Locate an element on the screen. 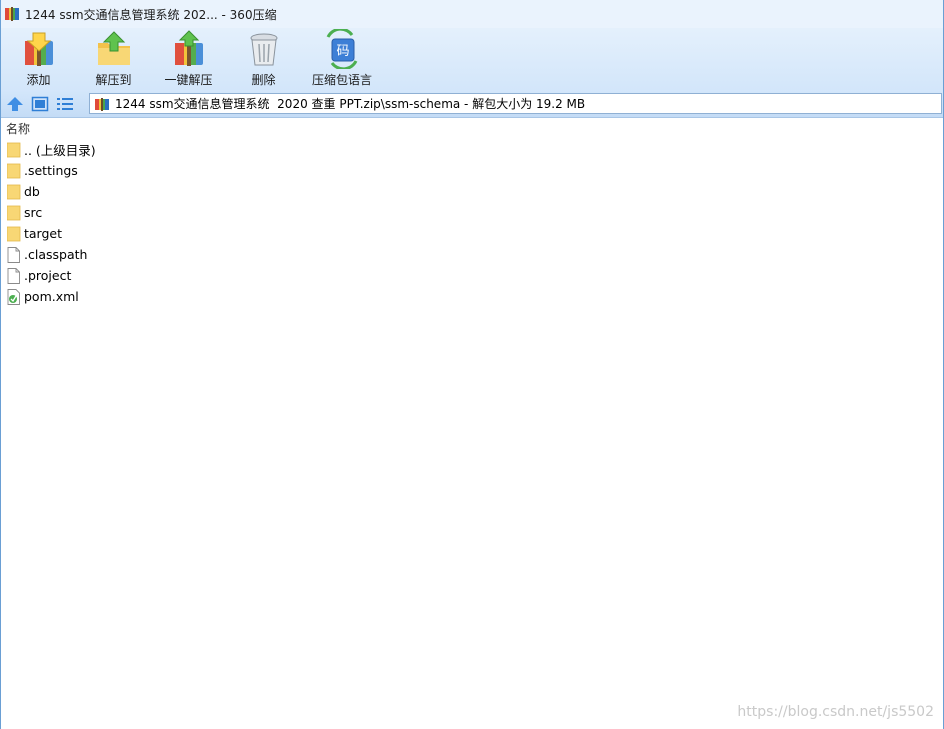 This screenshot has width=944, height=729. path-field-container is located at coordinates (515, 103).